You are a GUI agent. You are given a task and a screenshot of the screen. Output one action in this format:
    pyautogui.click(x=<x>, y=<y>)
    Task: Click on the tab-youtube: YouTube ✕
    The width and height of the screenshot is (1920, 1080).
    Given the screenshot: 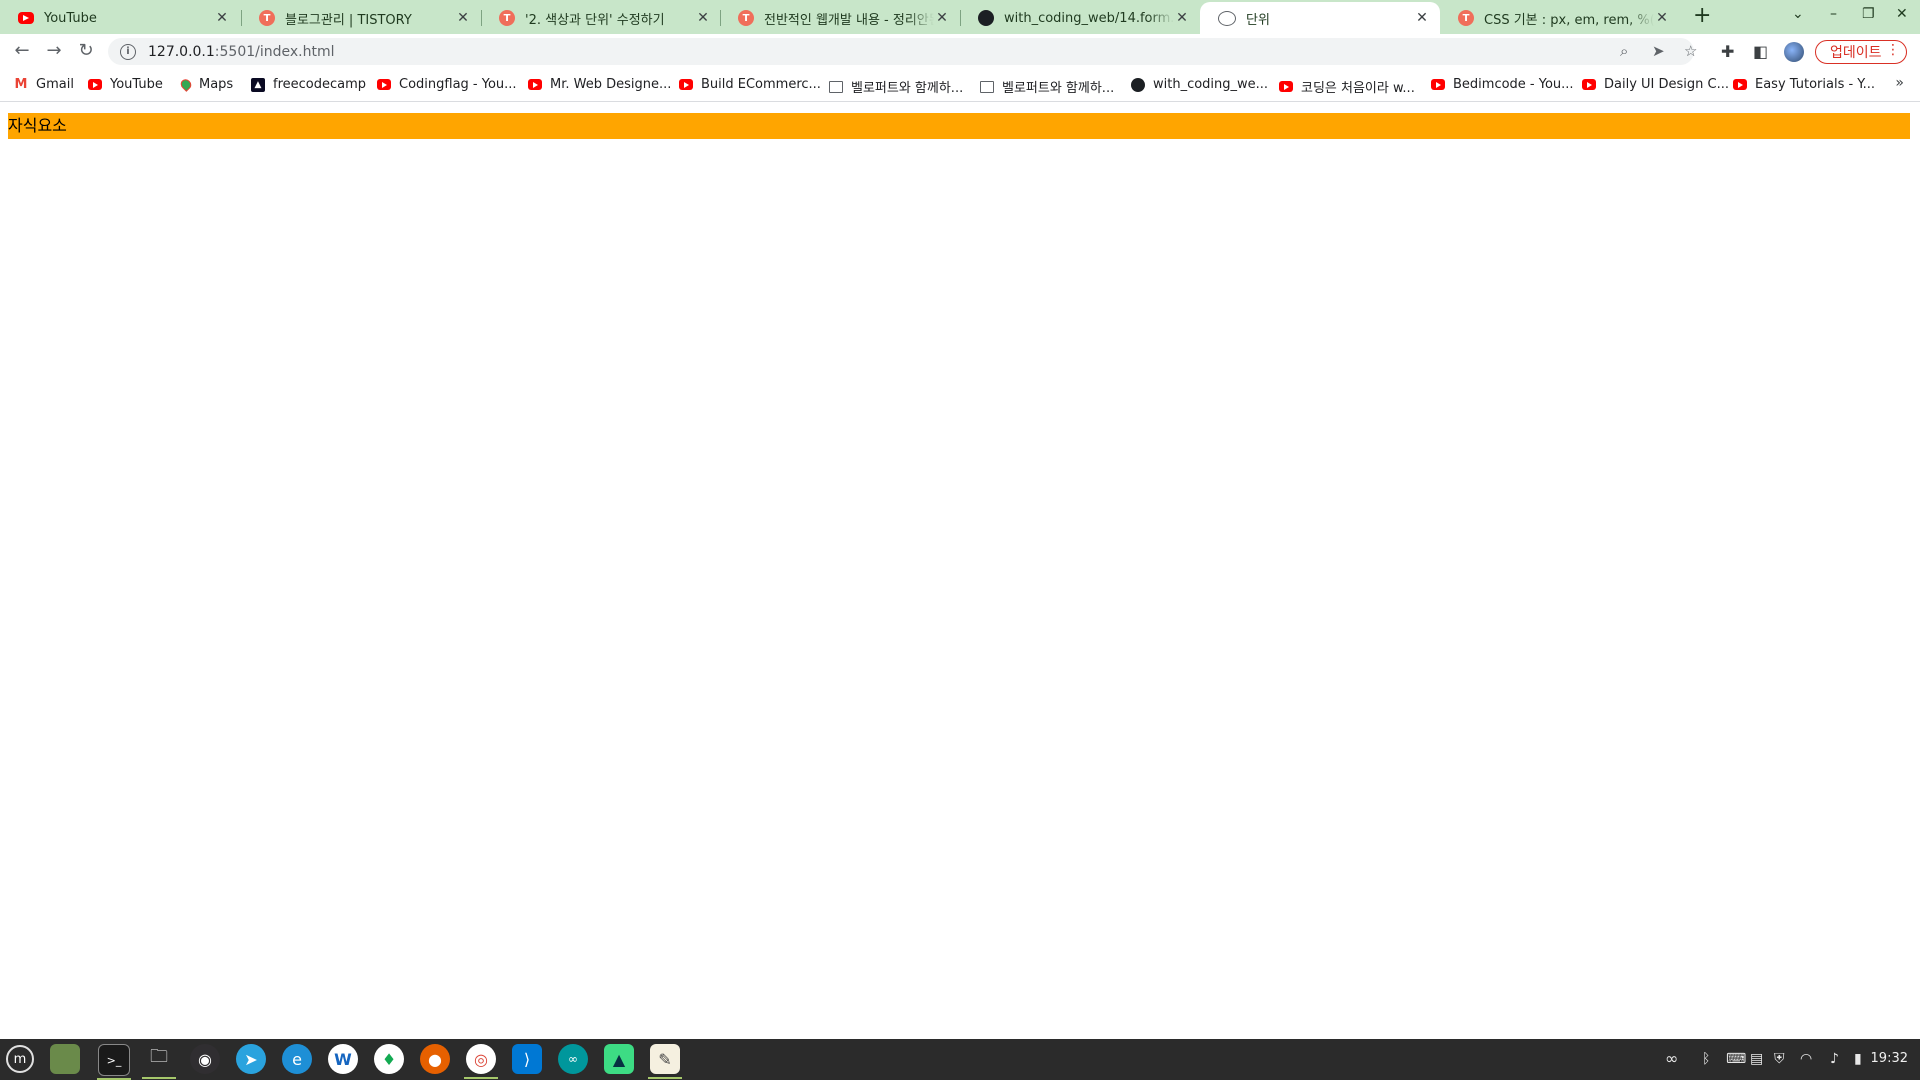 What is the action you would take?
    pyautogui.click(x=120, y=18)
    